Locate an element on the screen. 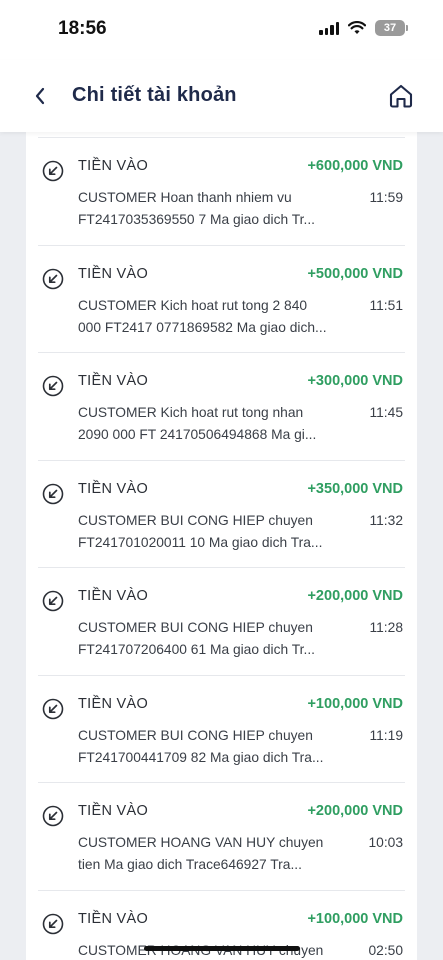  home-indicator is located at coordinates (222, 948).